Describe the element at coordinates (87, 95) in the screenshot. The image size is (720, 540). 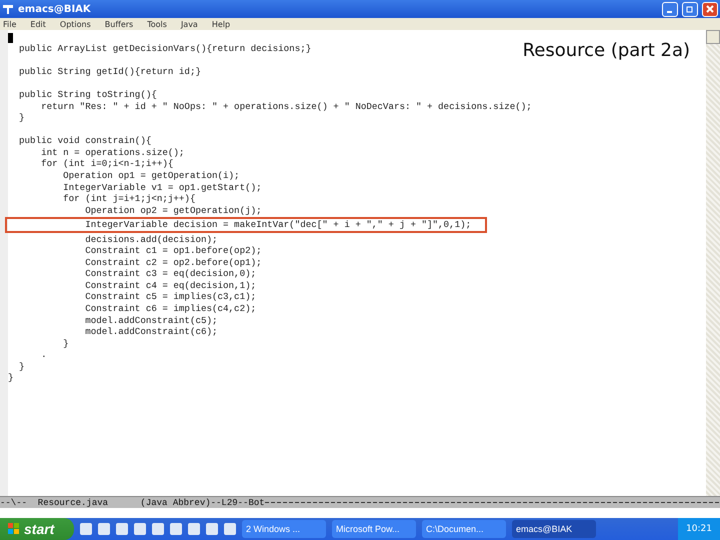
I see `code-line: public String toString(){` at that location.